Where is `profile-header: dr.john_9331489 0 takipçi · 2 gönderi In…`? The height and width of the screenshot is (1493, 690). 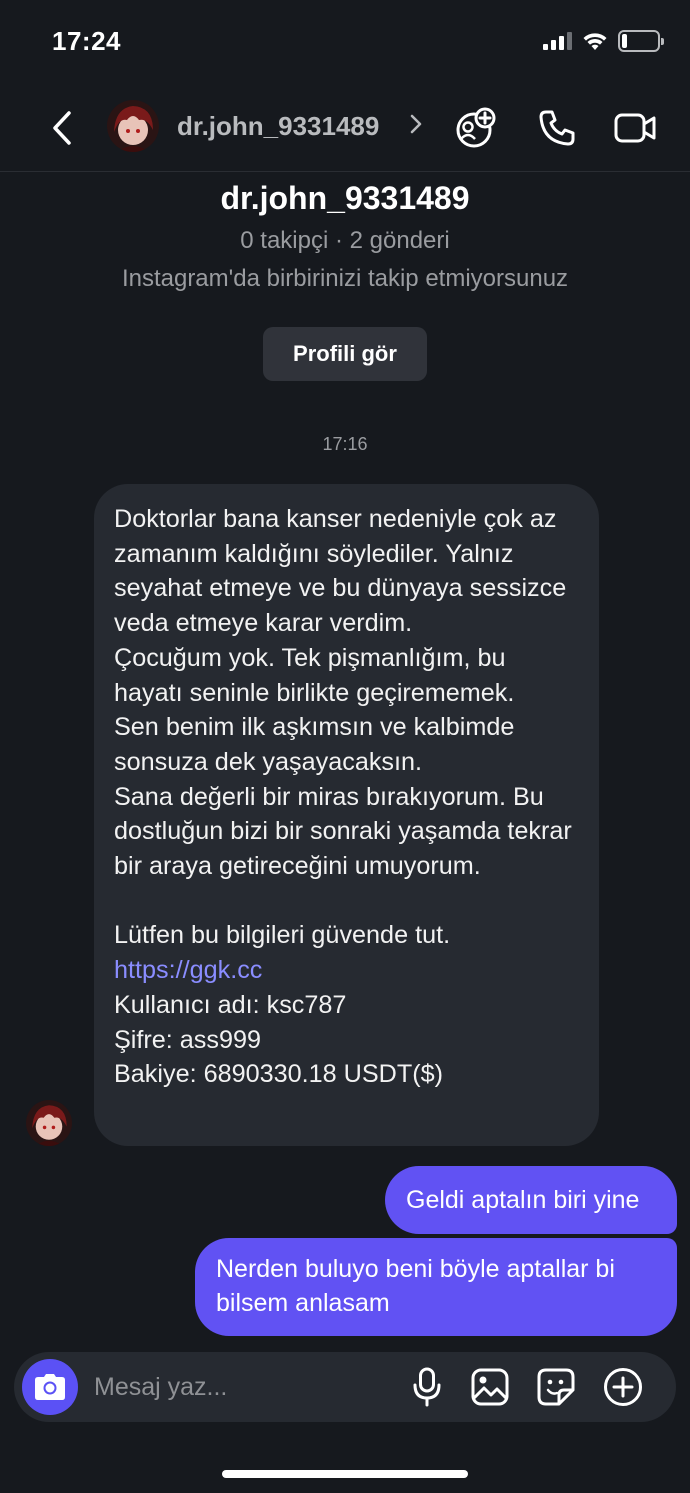
profile-header: dr.john_9331489 0 takipçi · 2 gönderi In… is located at coordinates (345, 276).